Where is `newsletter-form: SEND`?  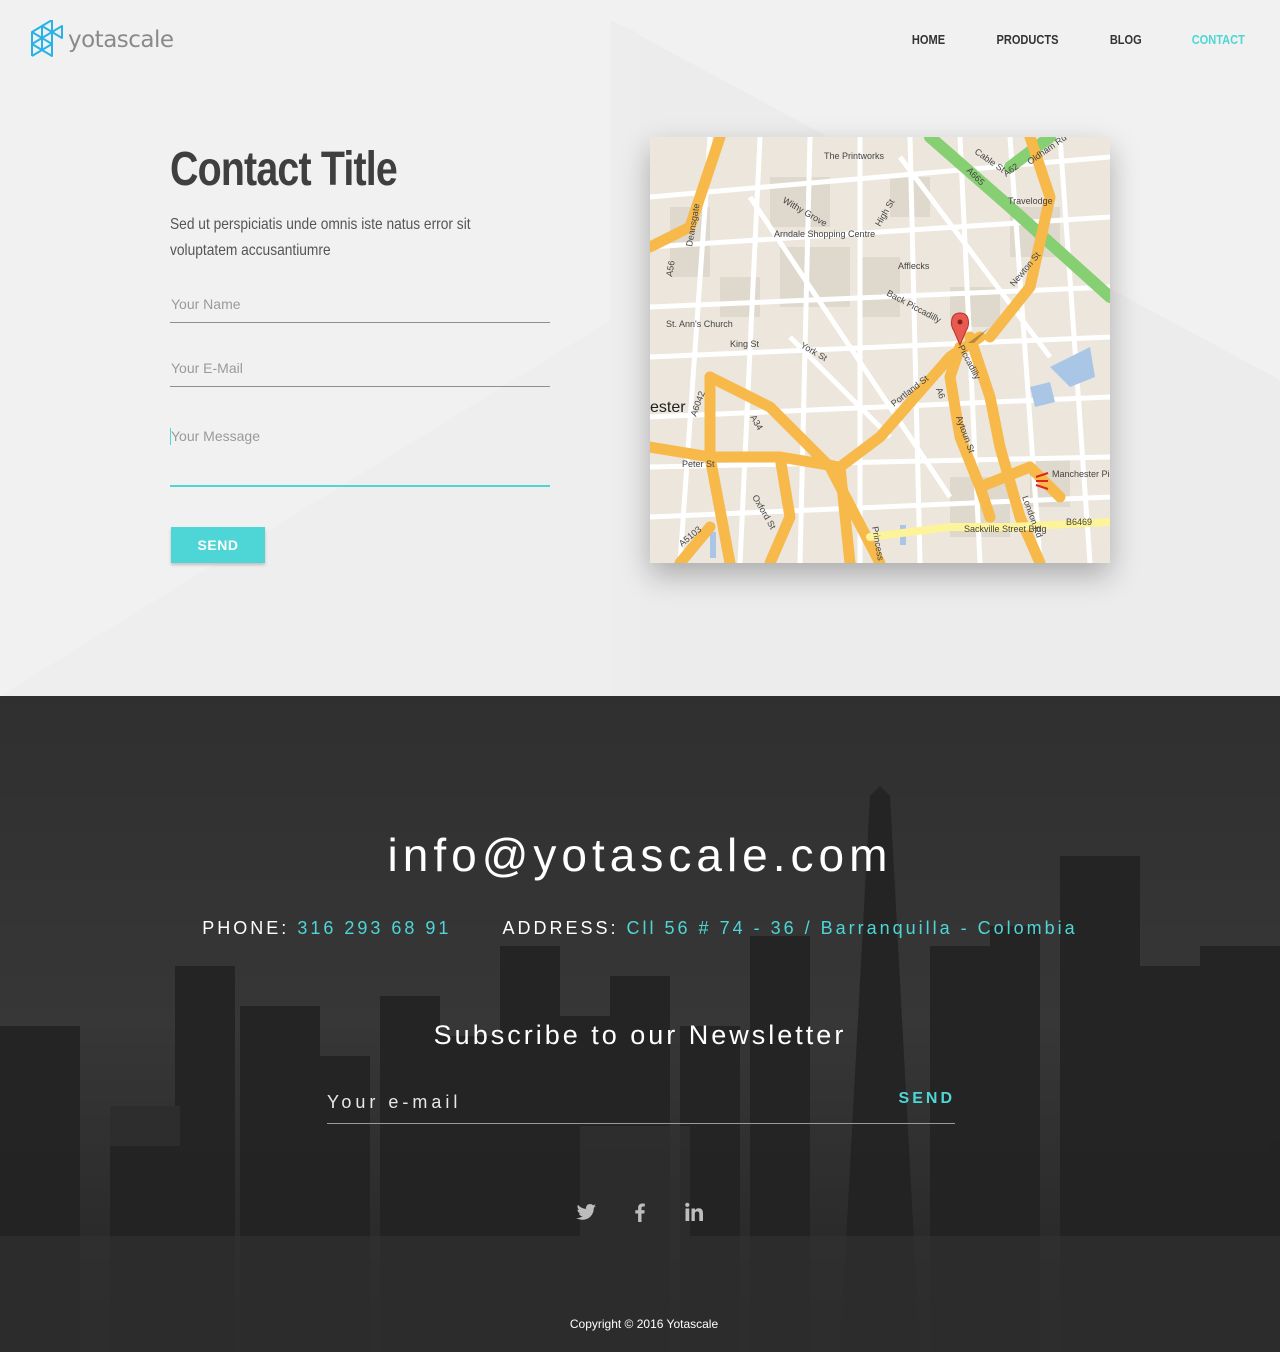 newsletter-form: SEND is located at coordinates (641, 1105).